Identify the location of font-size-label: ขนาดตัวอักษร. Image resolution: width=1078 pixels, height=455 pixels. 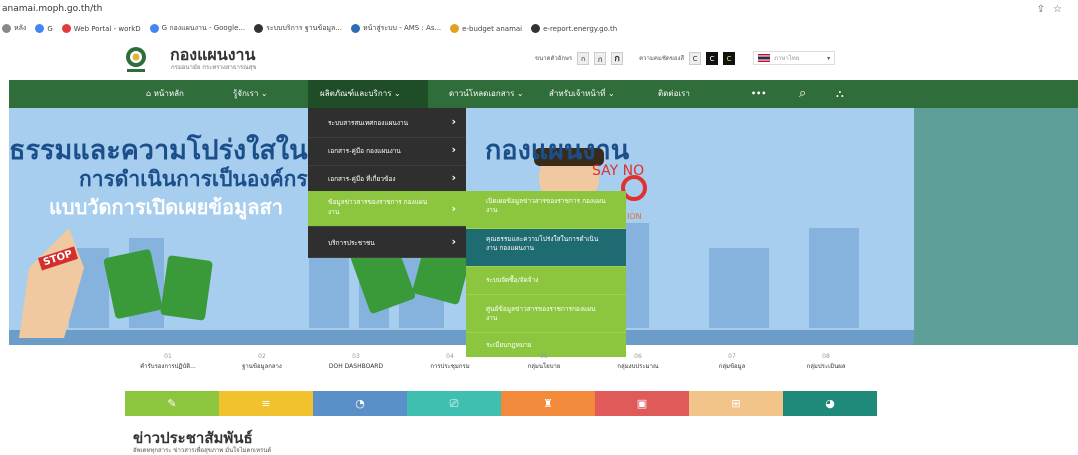
(554, 58).